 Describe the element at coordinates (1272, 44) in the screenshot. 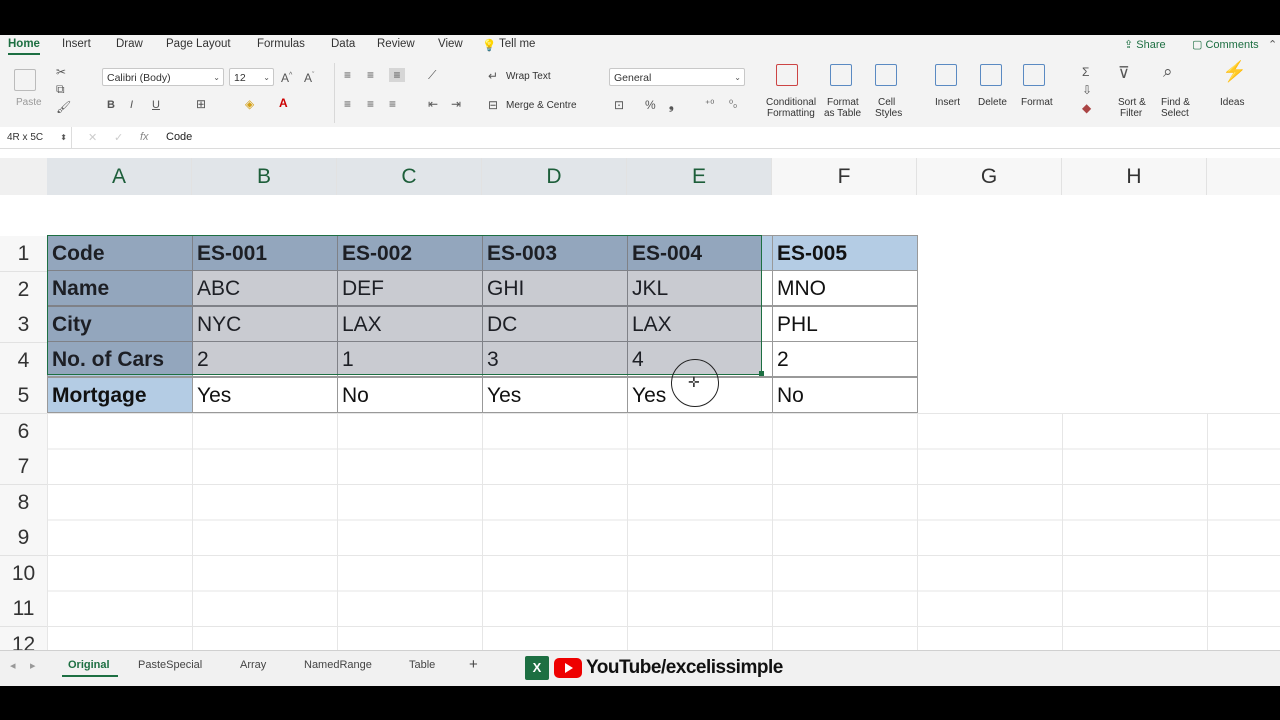

I see `chevron-up-icon: ⌃` at that location.